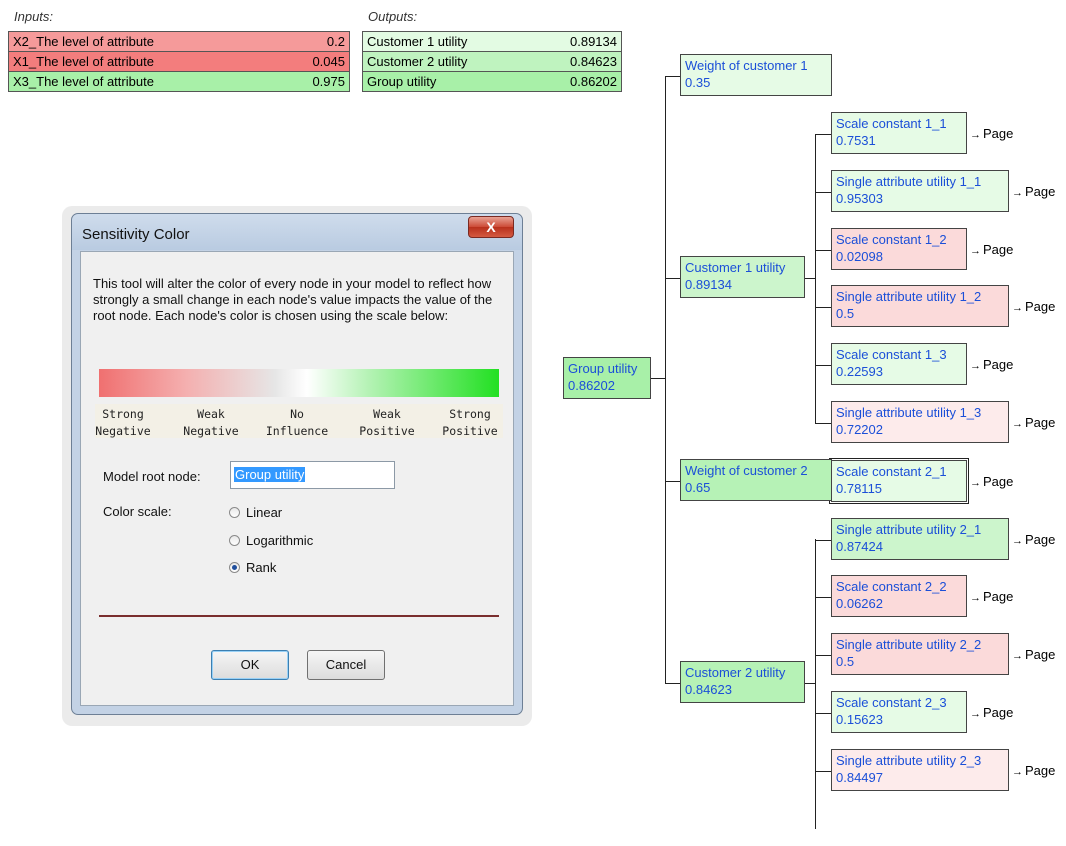 The image size is (1066, 846). I want to click on input-row-x1: X1_The level of attribute 0.045, so click(179, 61).